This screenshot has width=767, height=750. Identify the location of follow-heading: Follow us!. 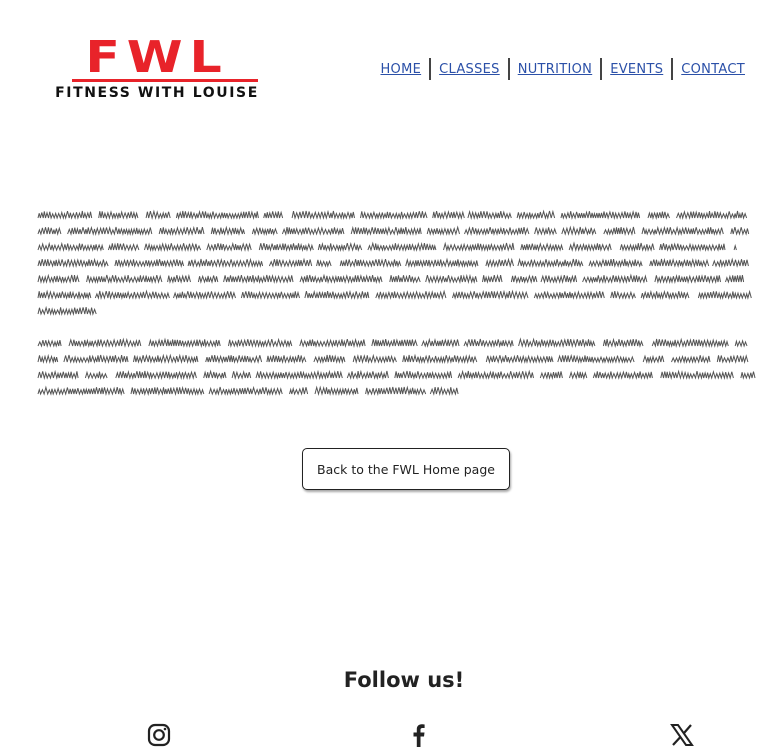
(404, 680).